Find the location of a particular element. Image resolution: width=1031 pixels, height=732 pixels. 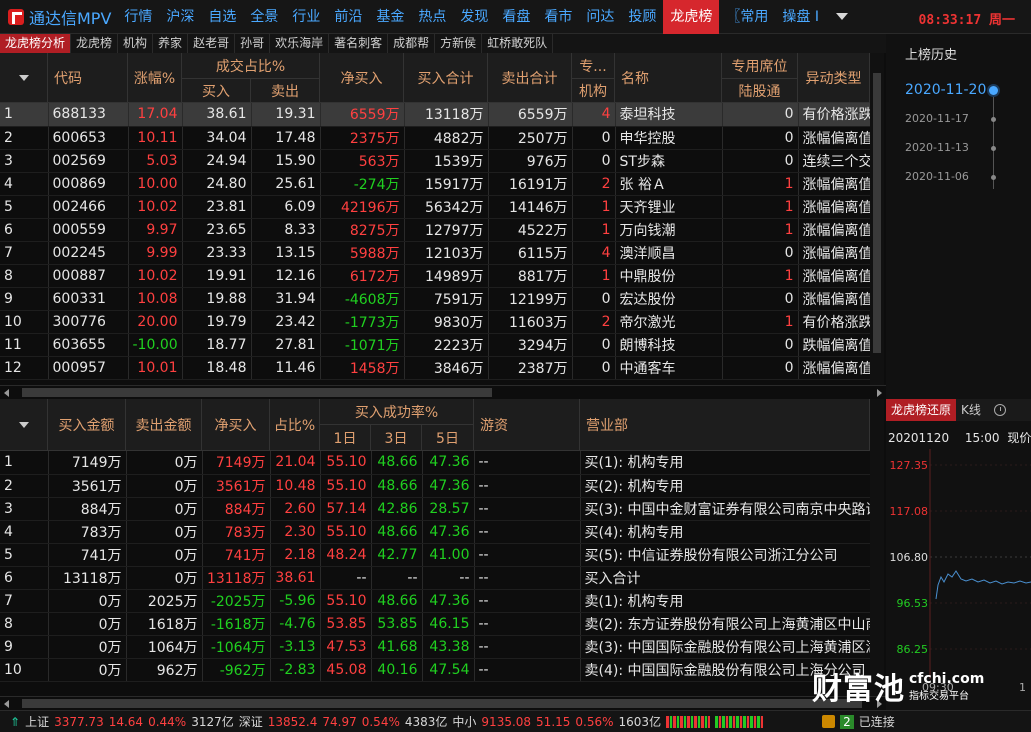

menu-item-4: 行业 is located at coordinates (306, 17).